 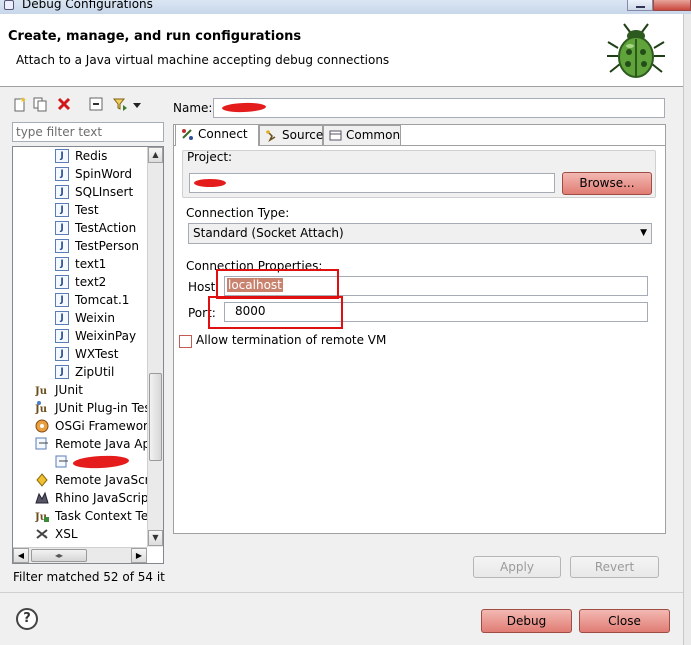 I want to click on dropdown-icon, so click(x=137, y=104).